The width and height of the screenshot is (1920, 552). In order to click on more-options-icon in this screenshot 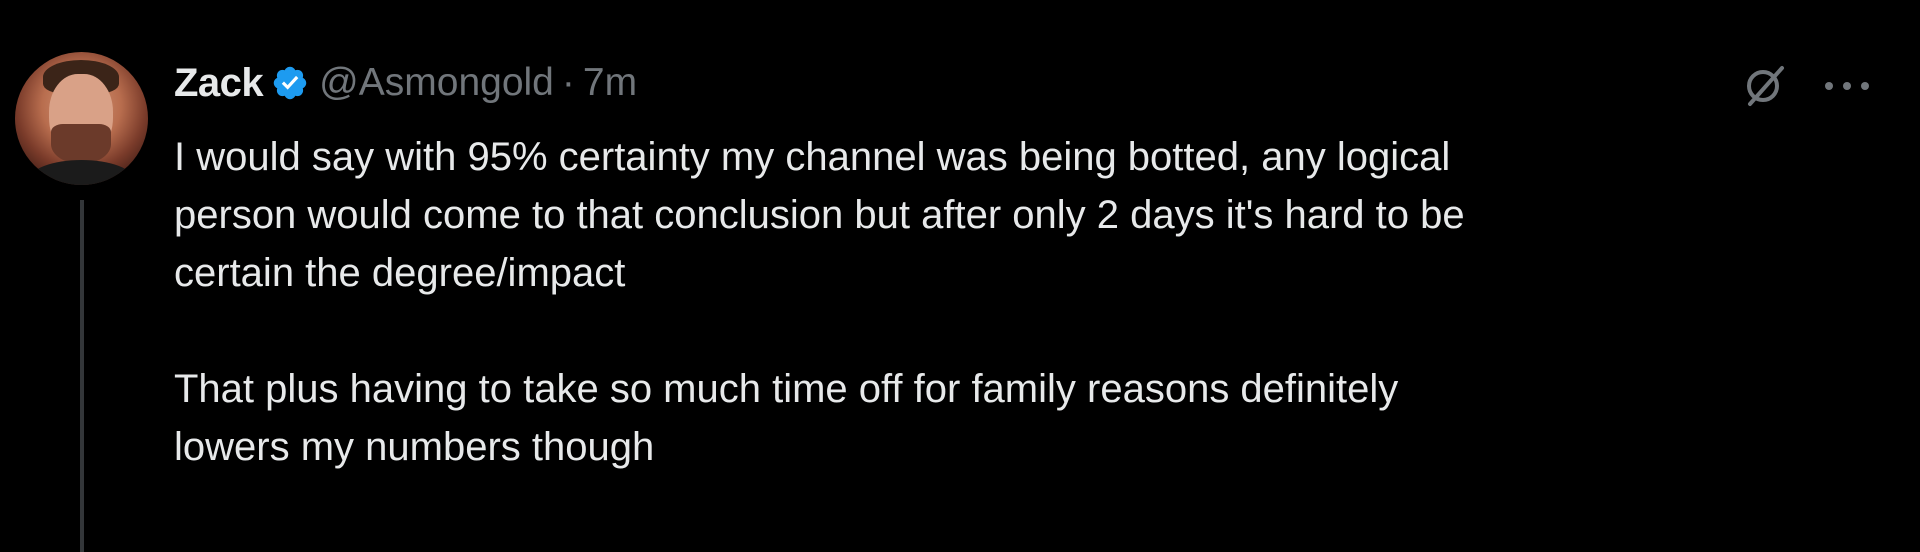, I will do `click(1847, 86)`.